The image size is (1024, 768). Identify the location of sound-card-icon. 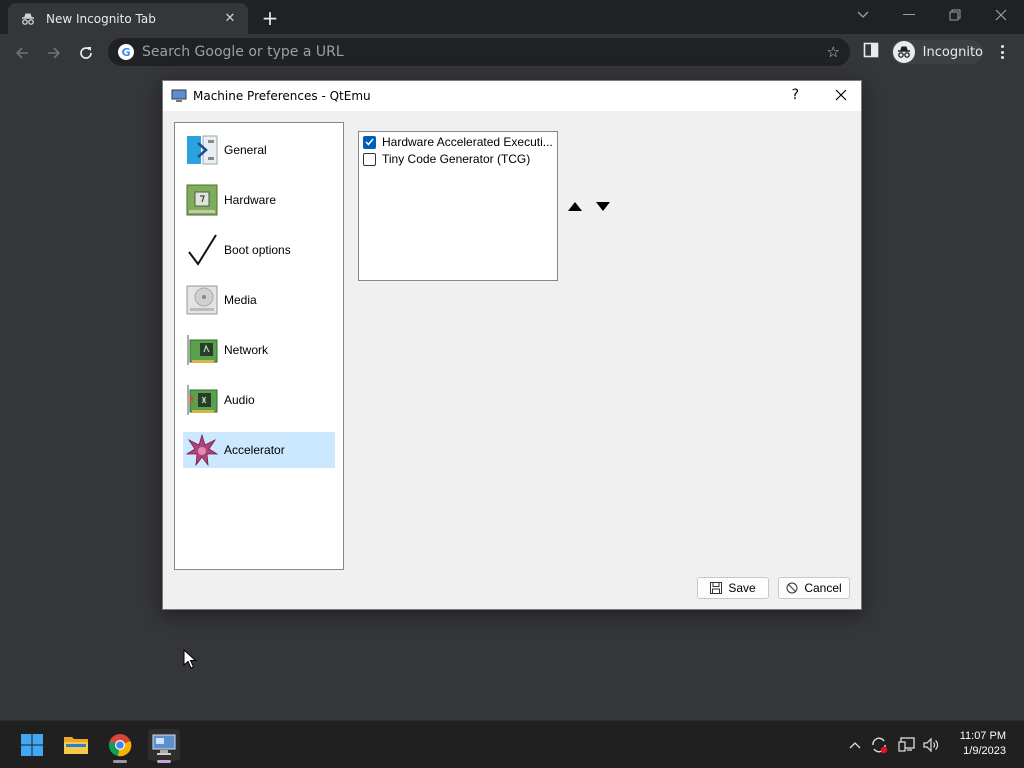
(202, 400).